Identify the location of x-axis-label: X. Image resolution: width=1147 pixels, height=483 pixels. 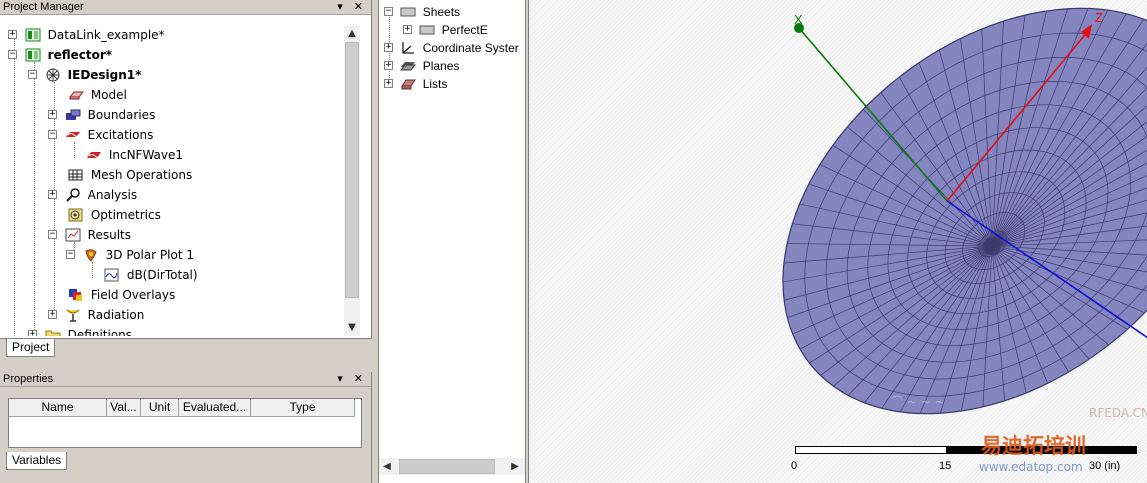
(798, 19).